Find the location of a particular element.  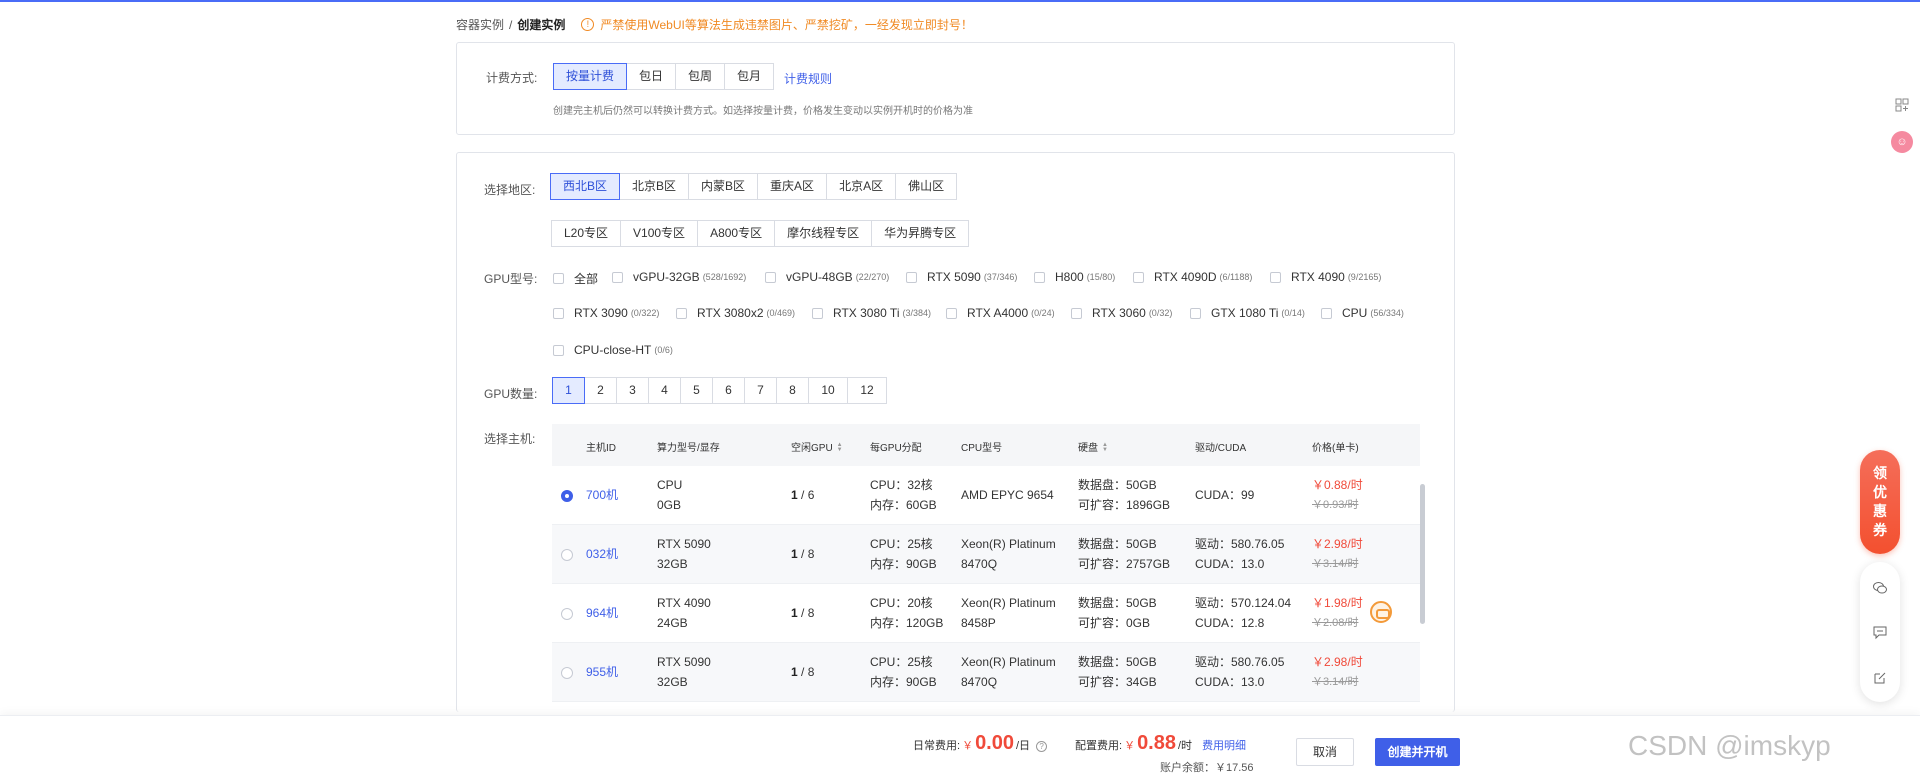

gpu-model-checkbox: RTX 3060 (0/32) is located at coordinates (1121, 313).